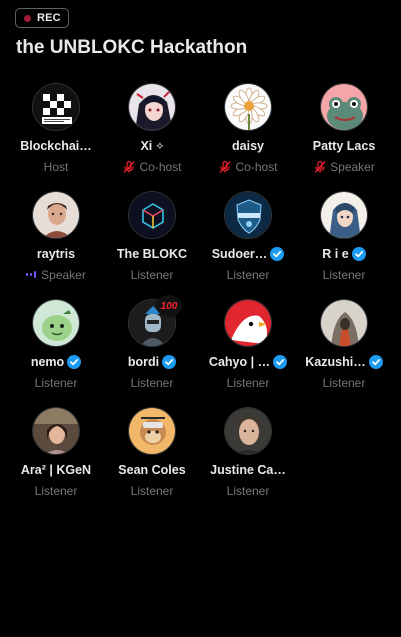 This screenshot has height=637, width=401. What do you see at coordinates (248, 461) in the screenshot?
I see `participant: Justine Ca… Listener` at bounding box center [248, 461].